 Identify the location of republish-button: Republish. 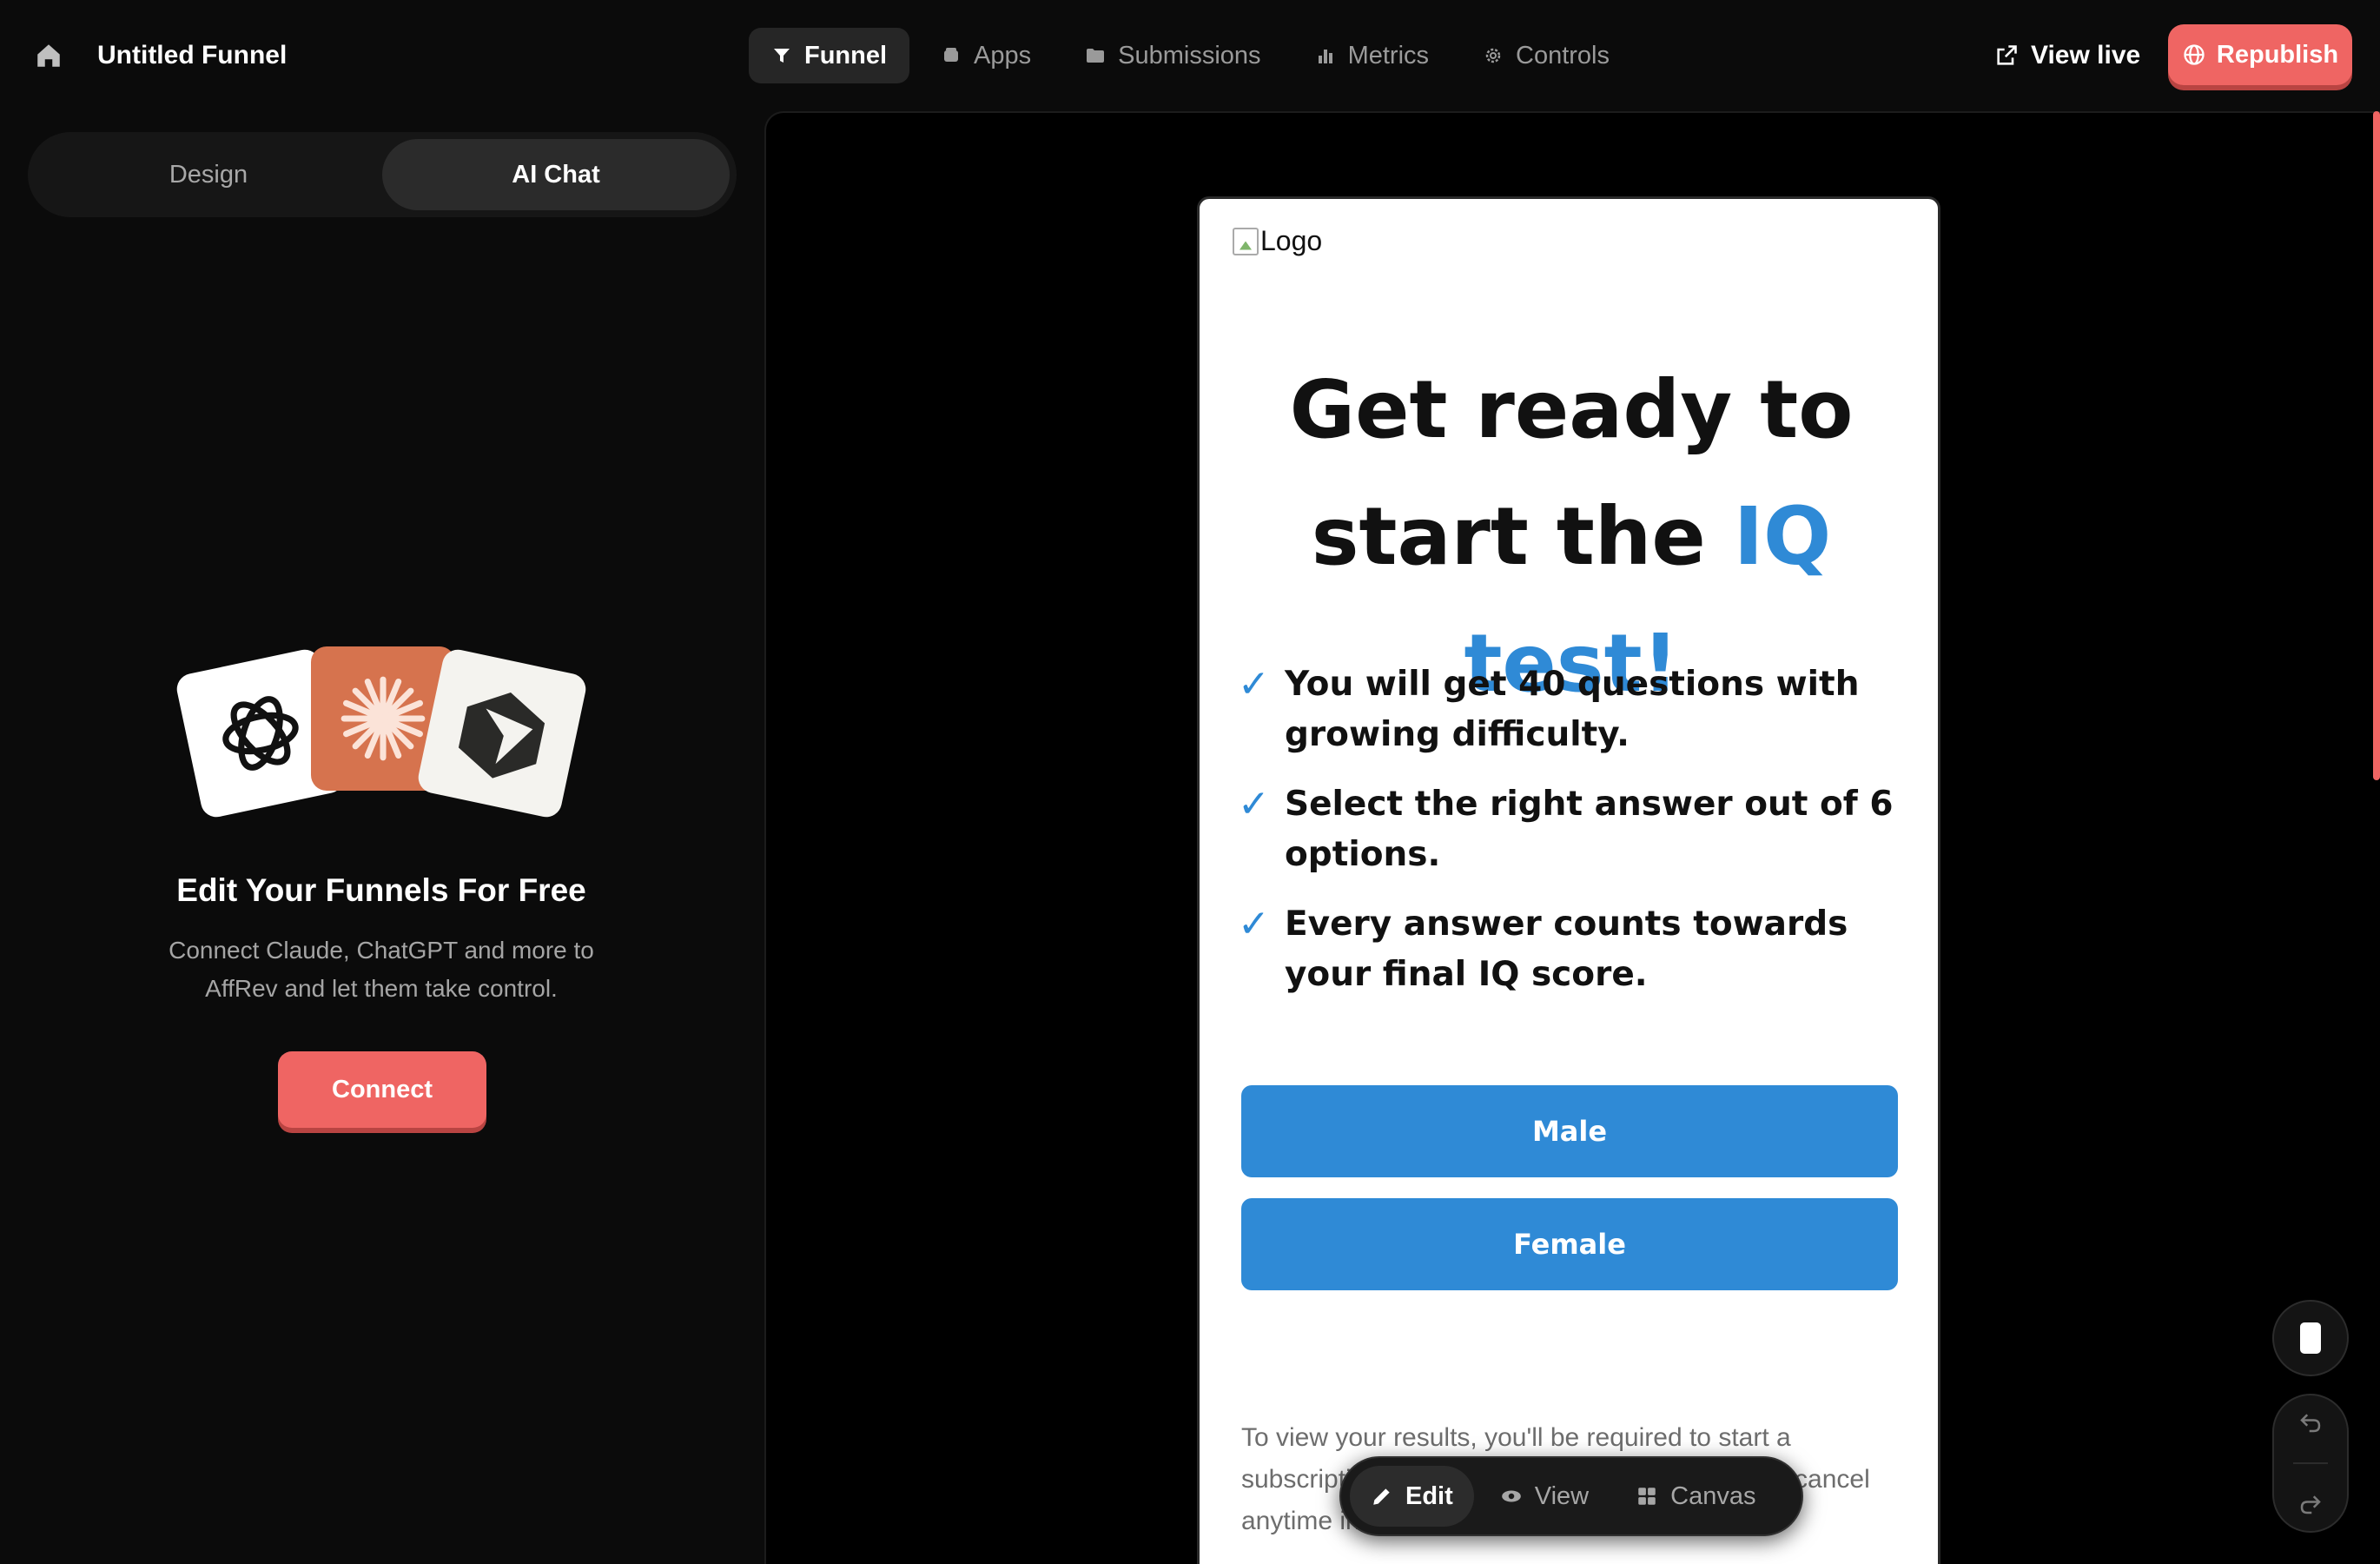
(2260, 55).